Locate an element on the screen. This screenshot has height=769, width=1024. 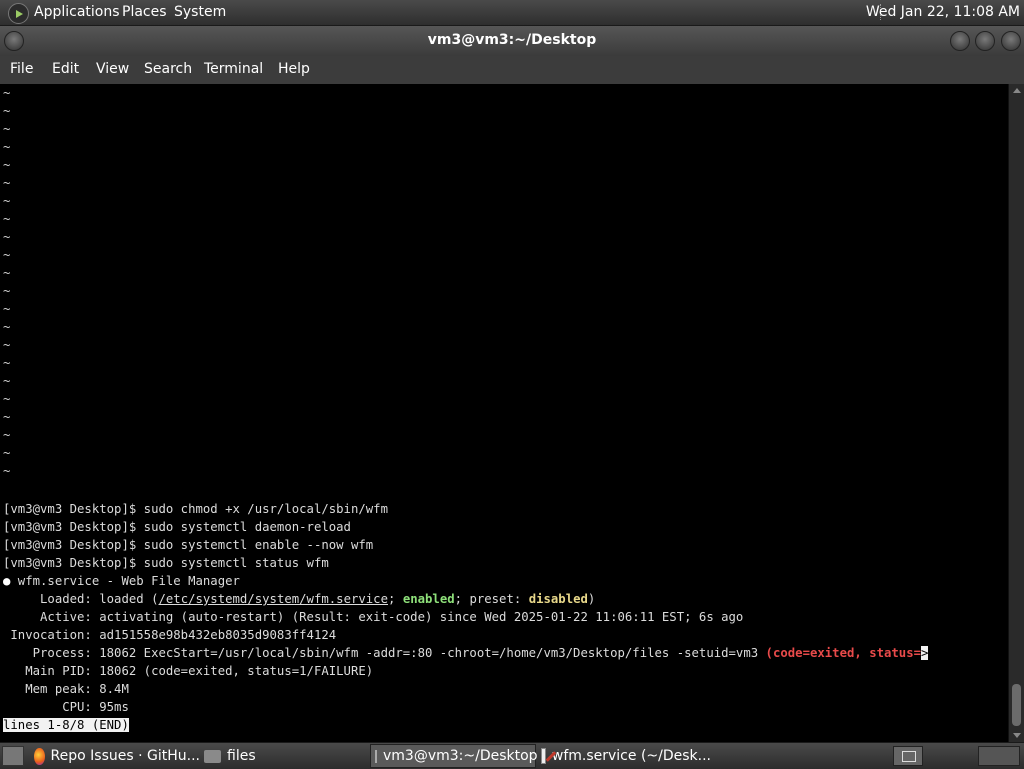
show-desktop-icon is located at coordinates (13, 756).